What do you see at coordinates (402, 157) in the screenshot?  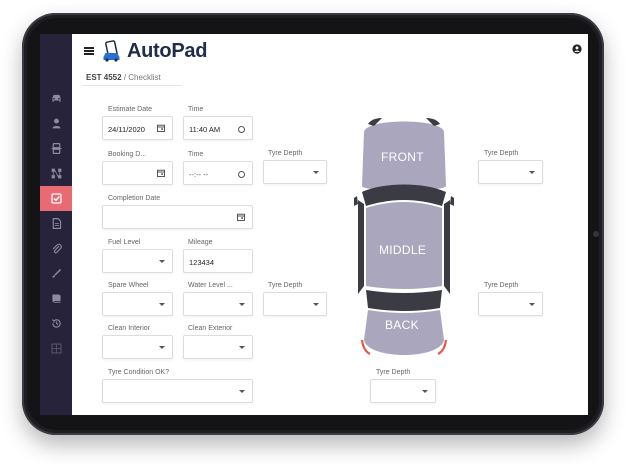 I see `car-front-label: FRONT` at bounding box center [402, 157].